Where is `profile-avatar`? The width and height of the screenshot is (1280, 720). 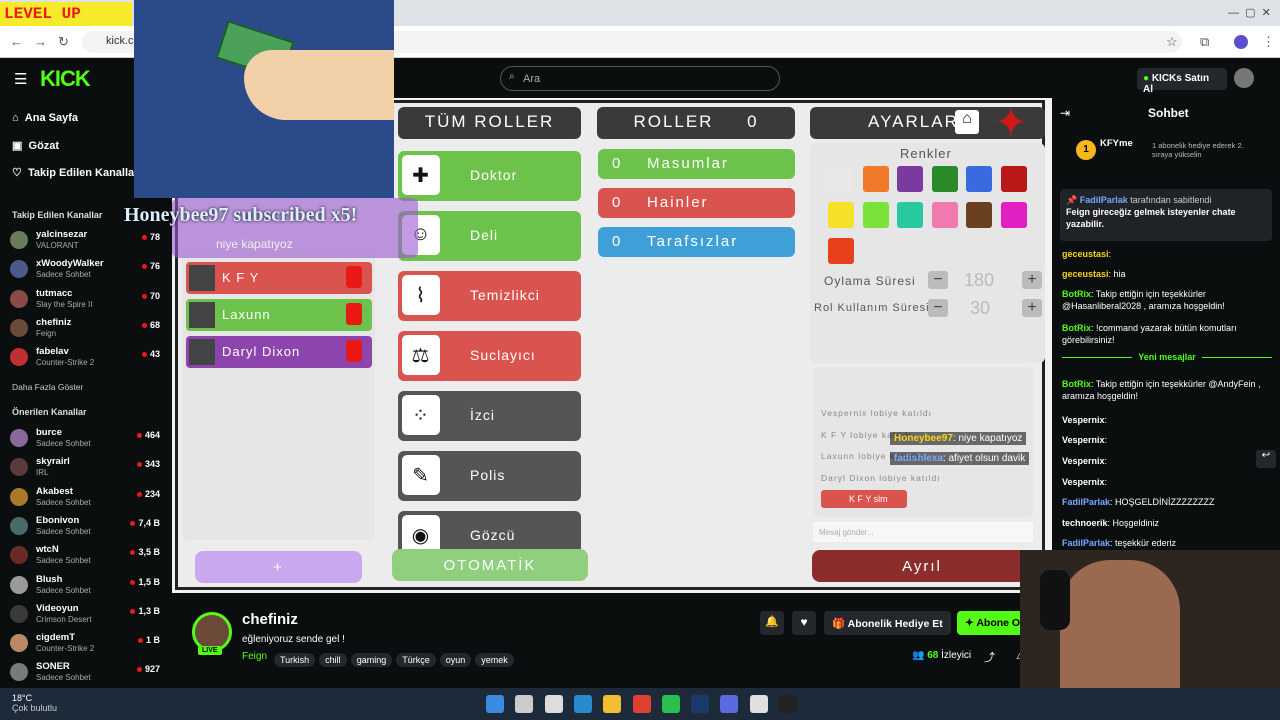 profile-avatar is located at coordinates (1241, 42).